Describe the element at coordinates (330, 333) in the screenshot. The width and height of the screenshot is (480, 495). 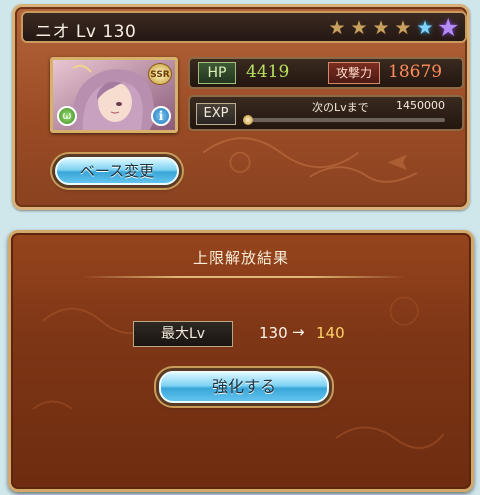
I see `max-level-to: 140` at that location.